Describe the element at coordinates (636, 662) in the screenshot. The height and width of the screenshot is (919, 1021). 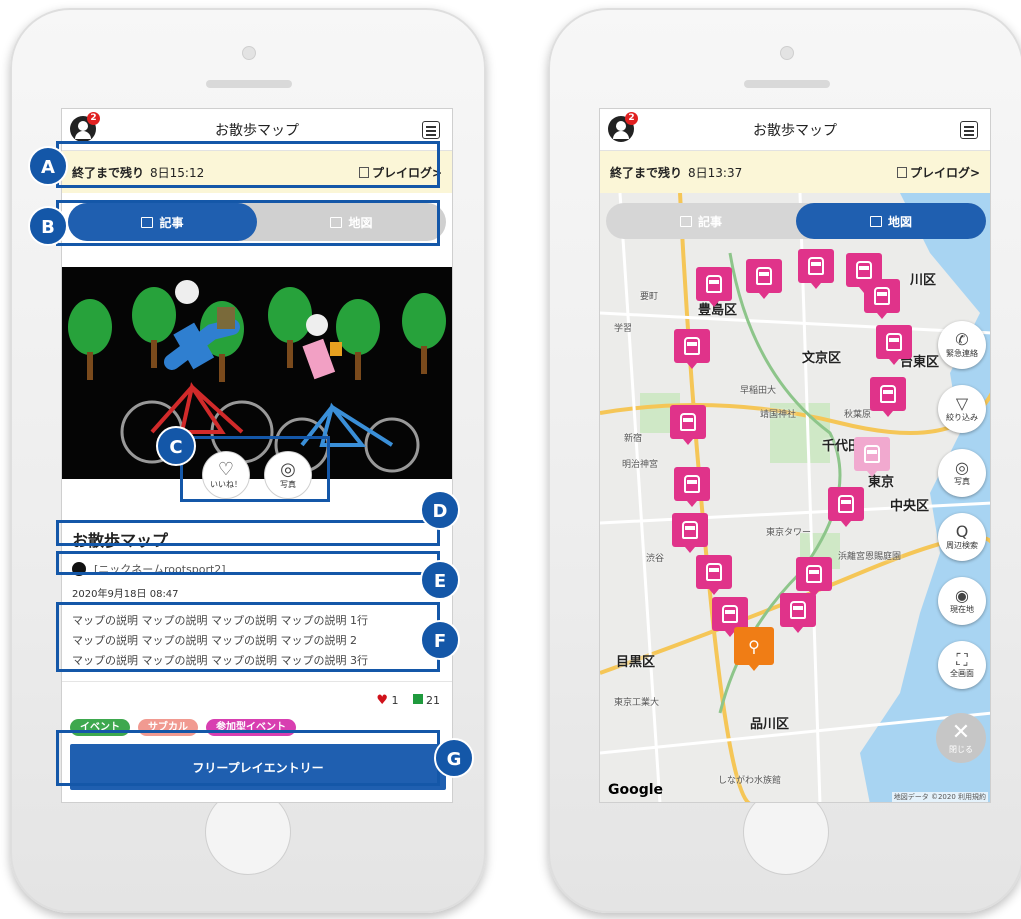
I see `map-label: 目黒区` at that location.